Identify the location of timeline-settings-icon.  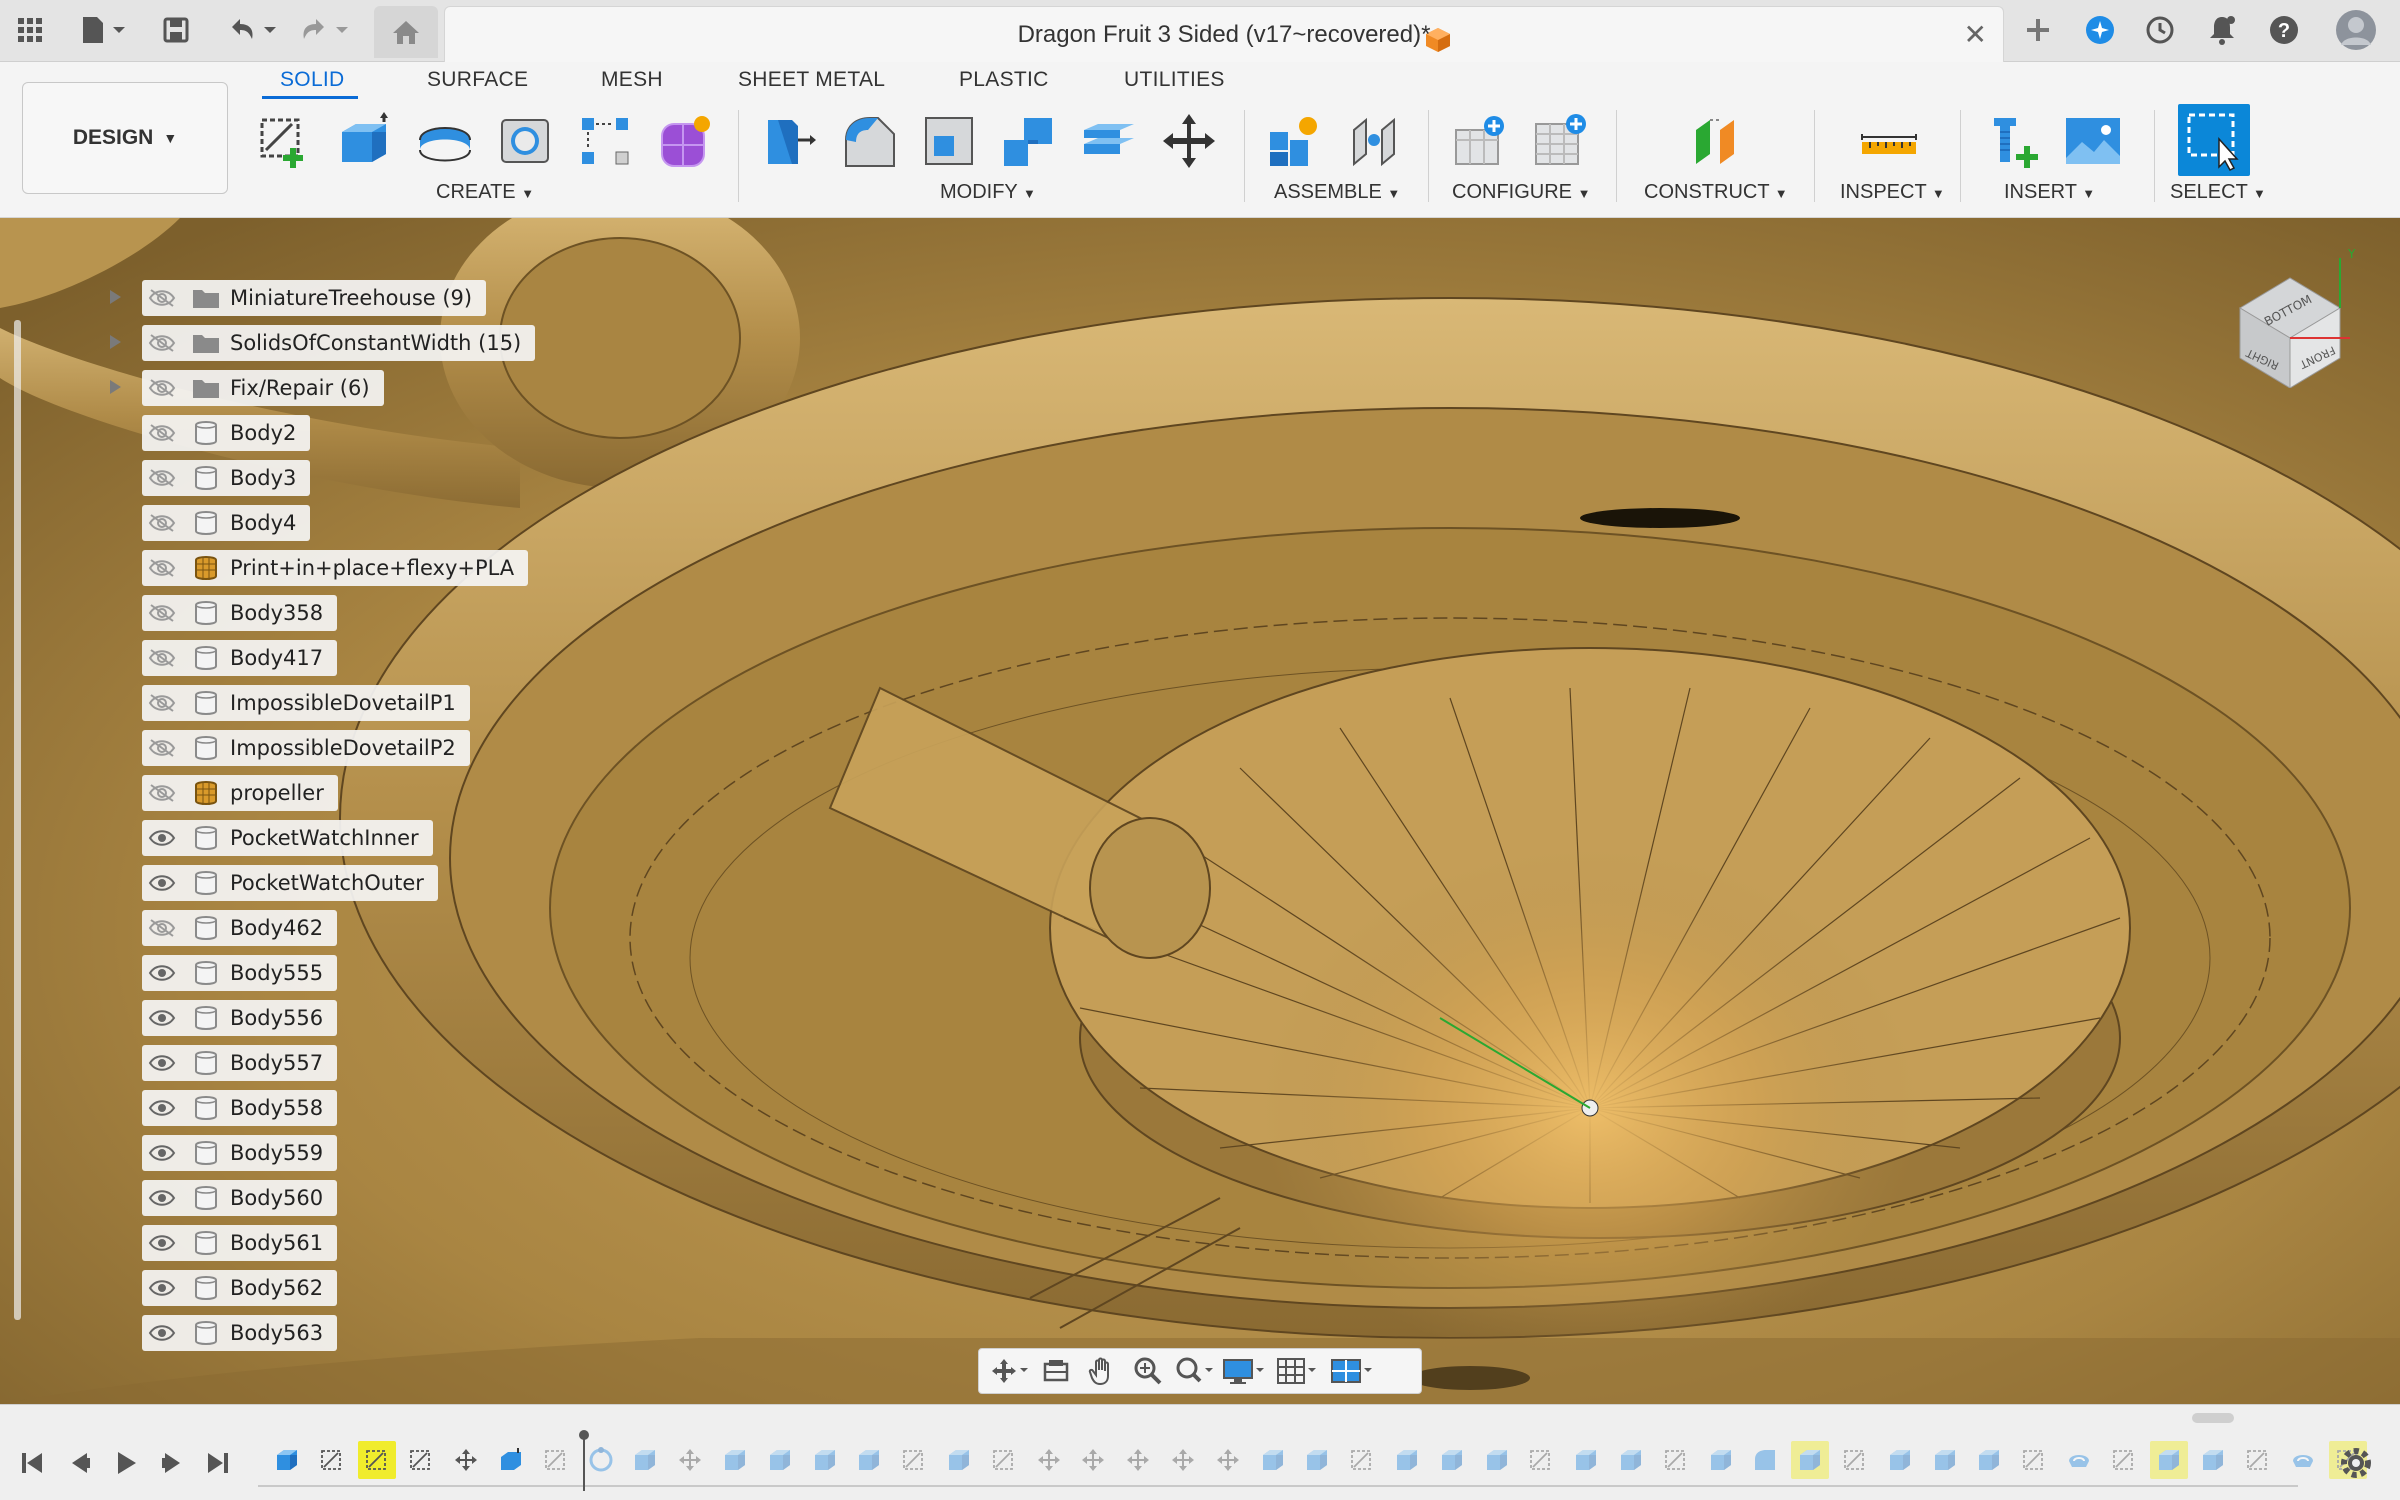
(2356, 1463).